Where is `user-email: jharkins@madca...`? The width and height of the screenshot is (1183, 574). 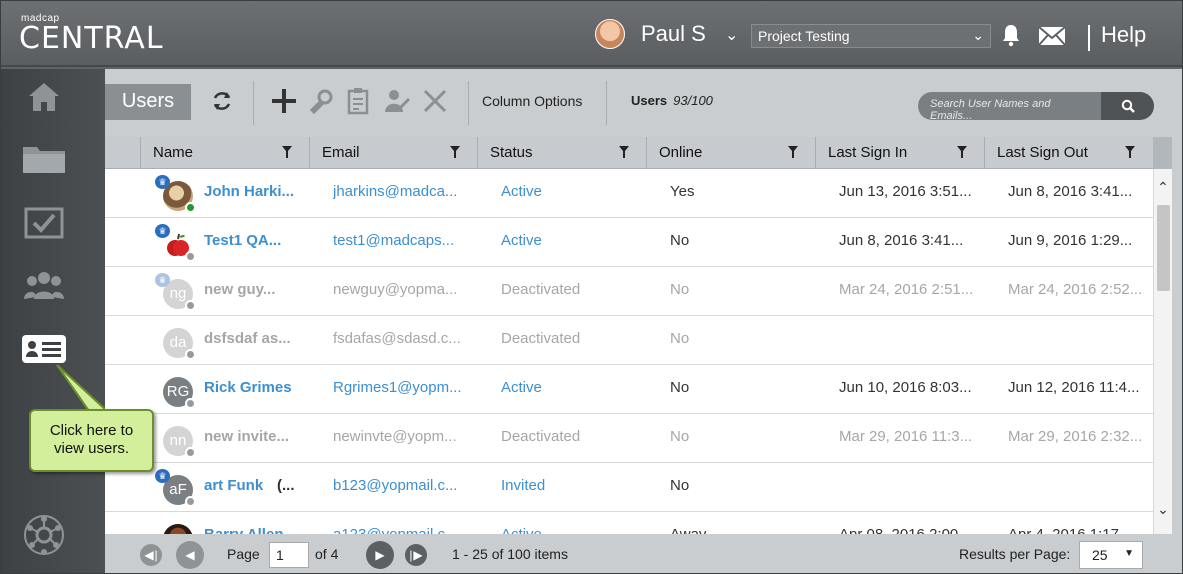 user-email: jharkins@madca... is located at coordinates (401, 193).